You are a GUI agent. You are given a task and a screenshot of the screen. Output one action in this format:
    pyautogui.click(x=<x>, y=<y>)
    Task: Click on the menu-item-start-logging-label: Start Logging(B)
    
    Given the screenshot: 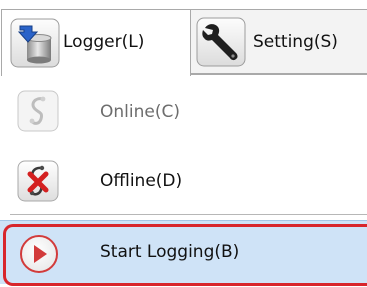 What is the action you would take?
    pyautogui.click(x=170, y=252)
    